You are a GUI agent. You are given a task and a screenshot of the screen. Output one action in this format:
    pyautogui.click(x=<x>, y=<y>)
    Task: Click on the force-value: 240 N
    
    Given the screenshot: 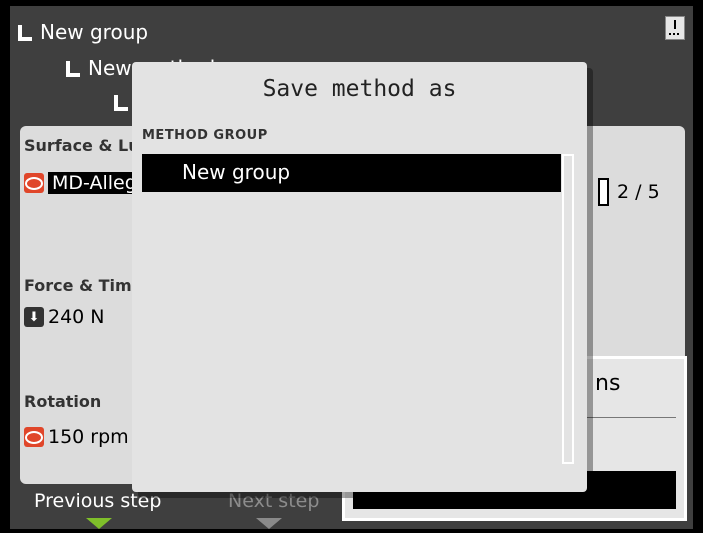 What is the action you would take?
    pyautogui.click(x=76, y=317)
    